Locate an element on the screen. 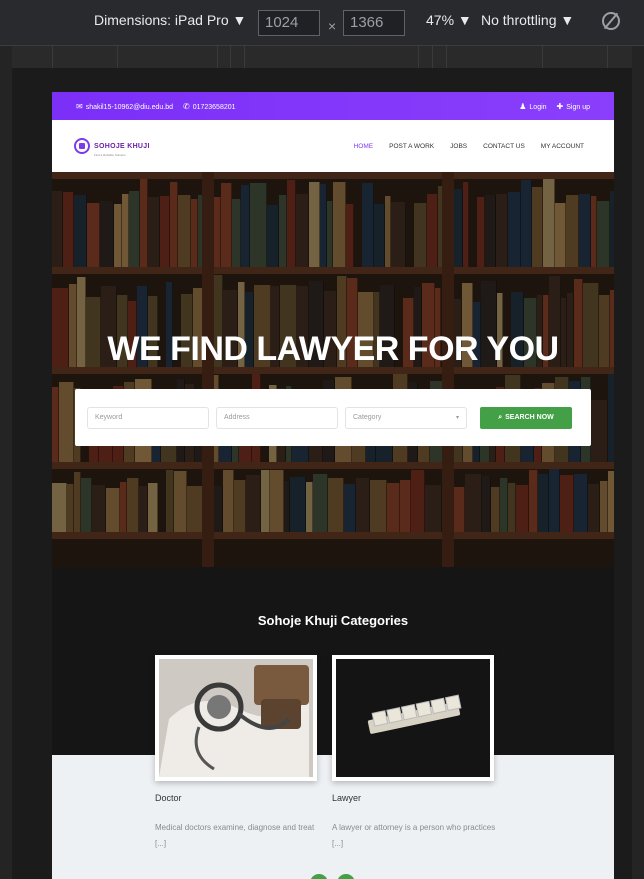  stethoscope-illustration is located at coordinates (236, 718).